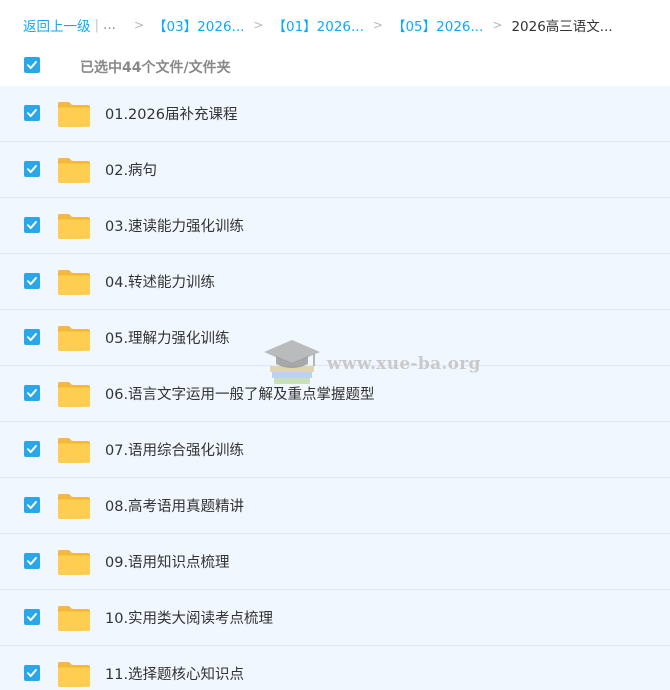  I want to click on file-name: 02.病句, so click(131, 171).